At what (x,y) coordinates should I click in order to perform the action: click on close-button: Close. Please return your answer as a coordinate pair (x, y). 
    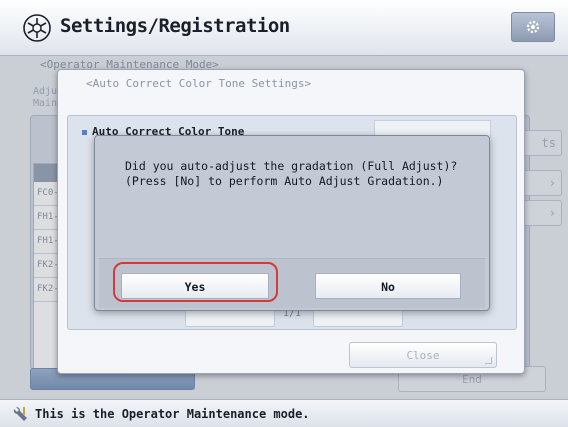
    Looking at the image, I should click on (423, 355).